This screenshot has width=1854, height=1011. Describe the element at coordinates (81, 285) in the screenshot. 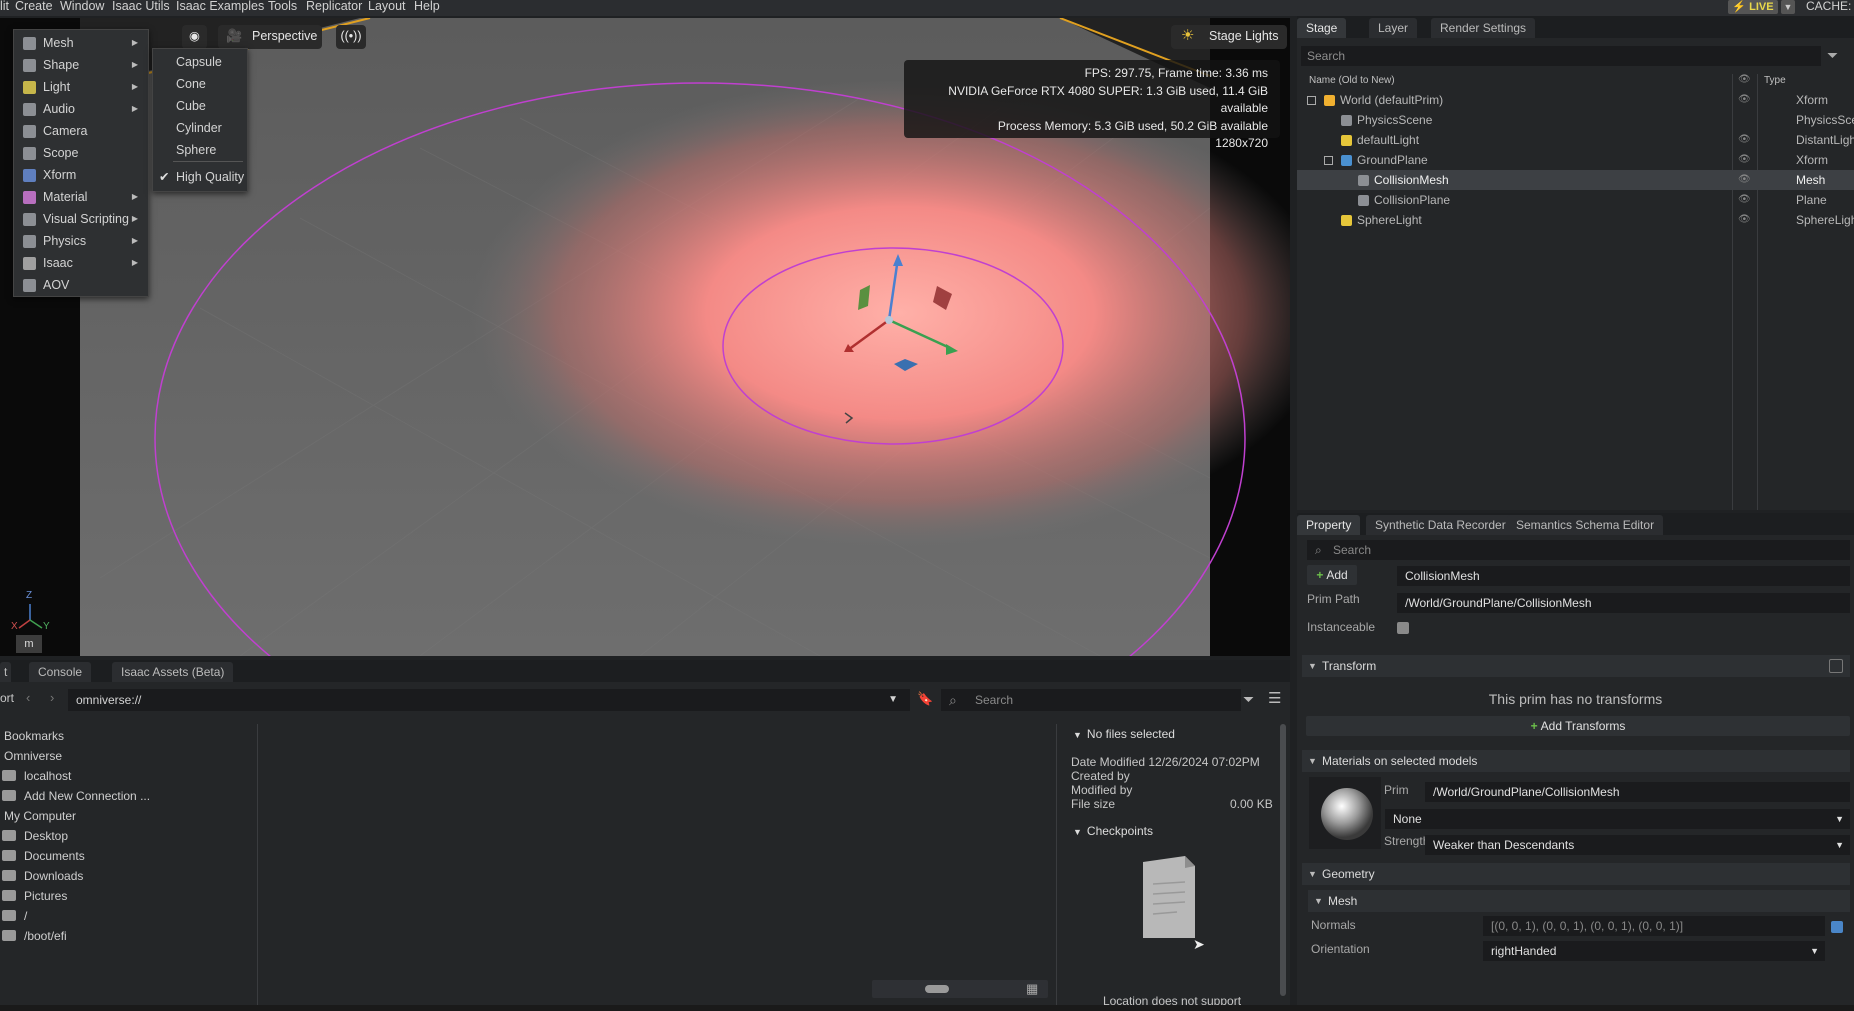

I see `create-menu-item-aov: AOV` at that location.